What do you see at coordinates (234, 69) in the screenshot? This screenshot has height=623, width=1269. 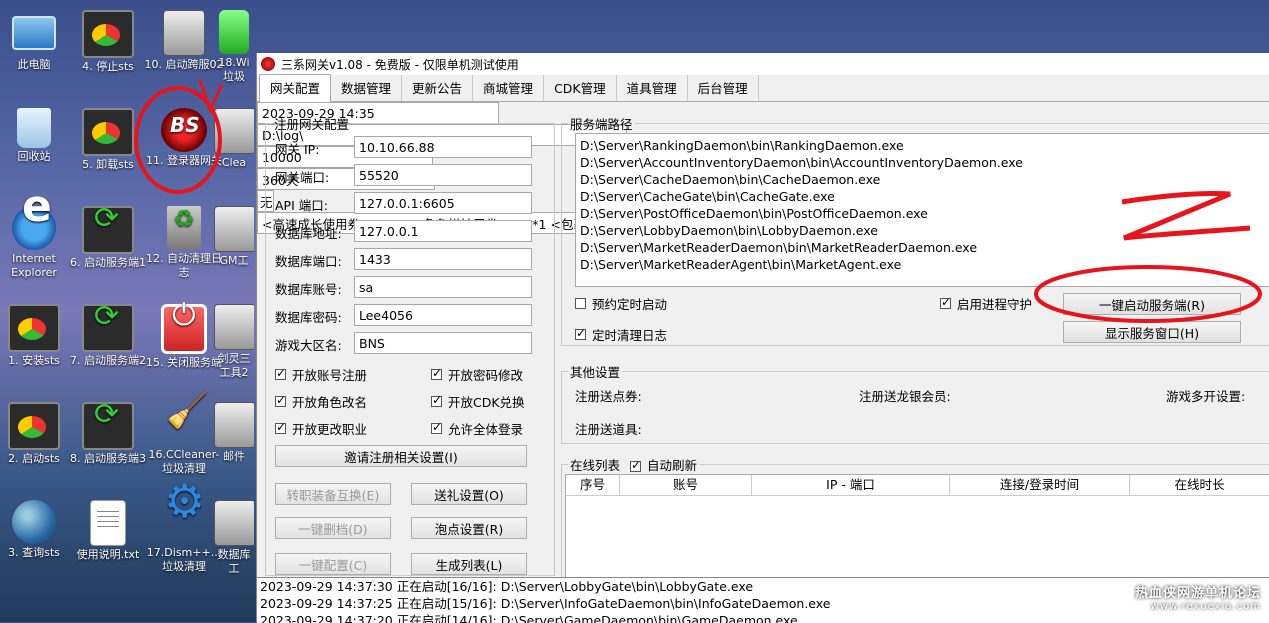 I see `desktop-icon-label: 18.Wi 垃圾` at bounding box center [234, 69].